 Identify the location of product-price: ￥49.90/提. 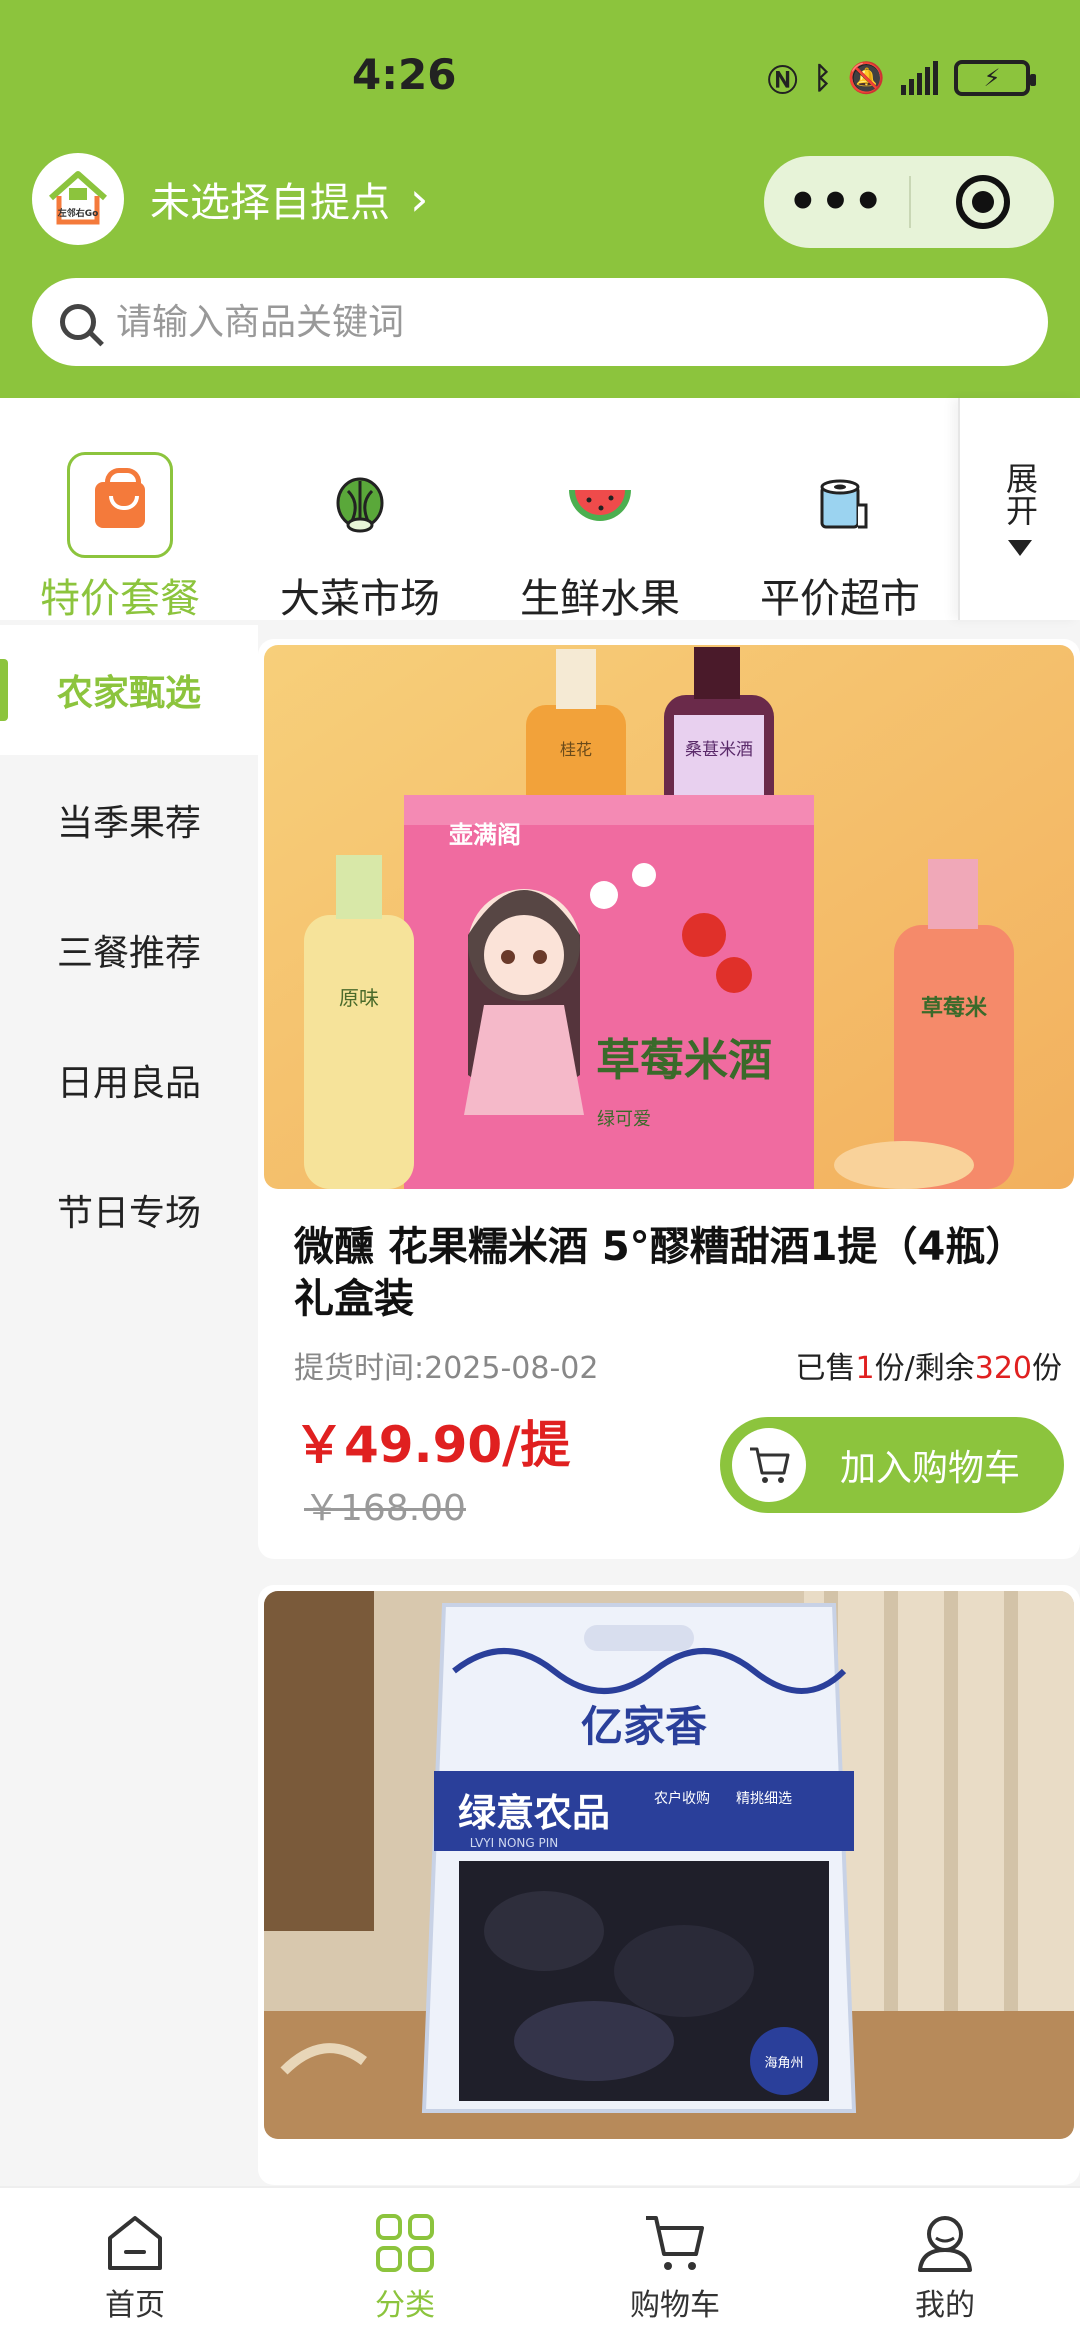
(432, 1445).